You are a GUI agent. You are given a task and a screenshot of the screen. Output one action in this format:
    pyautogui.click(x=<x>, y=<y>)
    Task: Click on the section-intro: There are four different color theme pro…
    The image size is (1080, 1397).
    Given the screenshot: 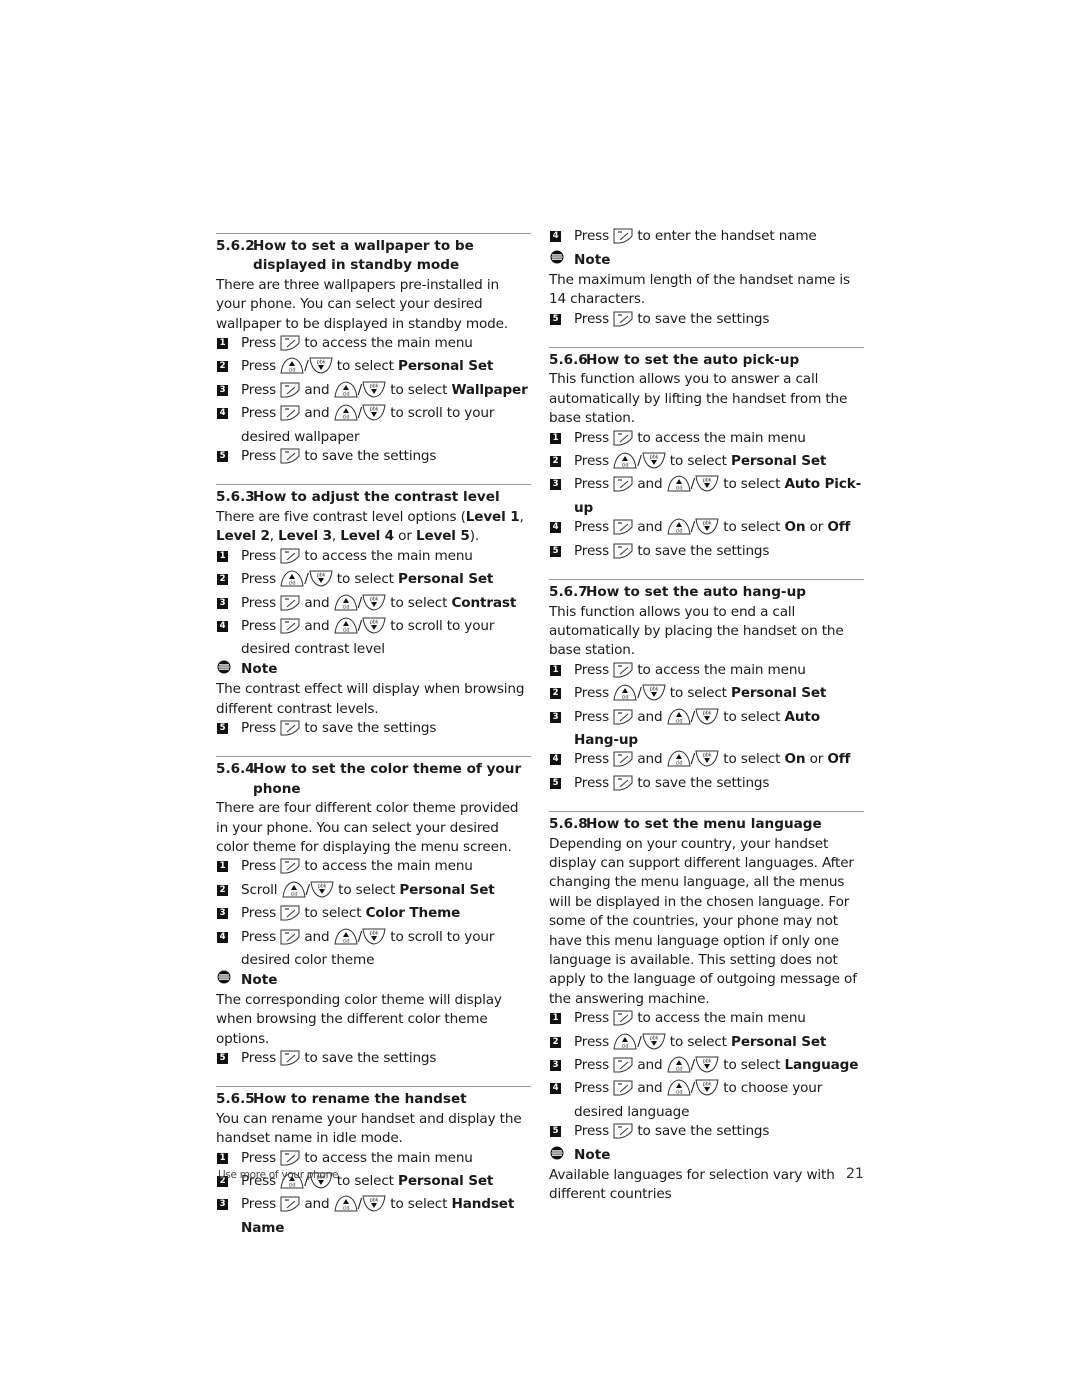 What is the action you would take?
    pyautogui.click(x=367, y=827)
    